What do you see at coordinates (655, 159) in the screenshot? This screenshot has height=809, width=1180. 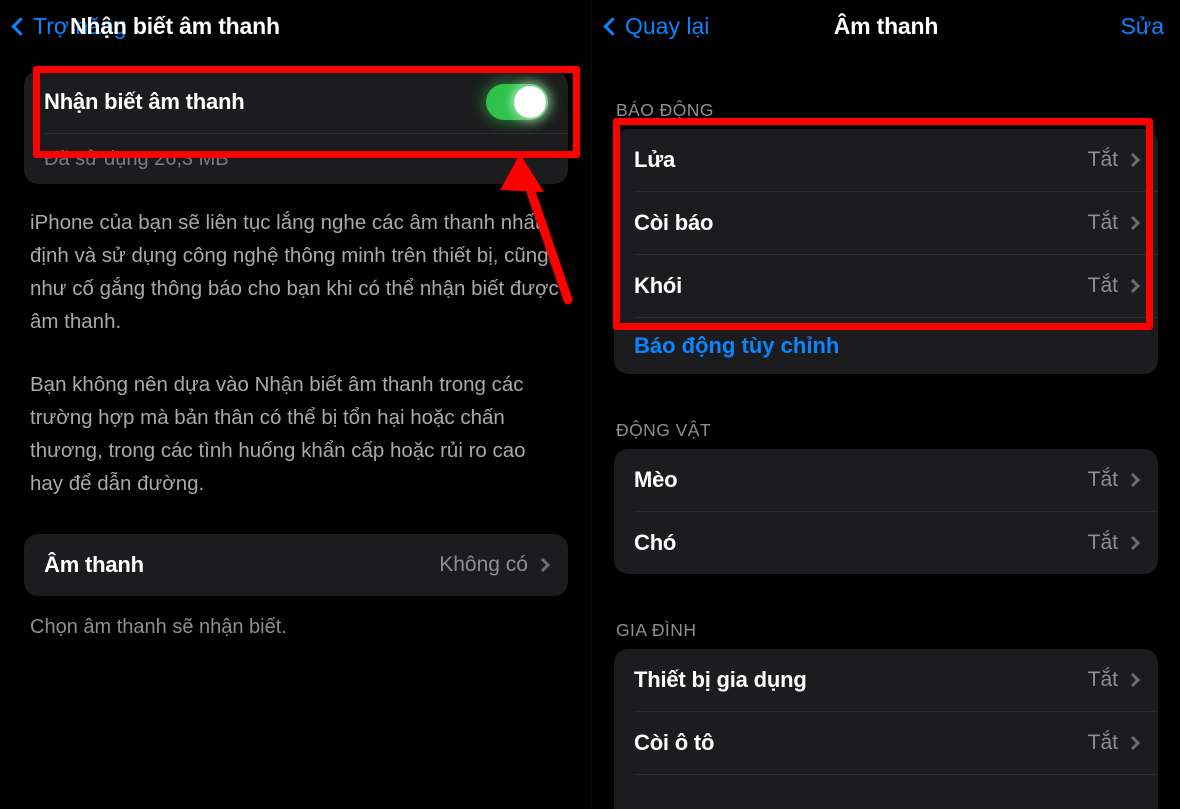 I see `row-label: Lửa` at bounding box center [655, 159].